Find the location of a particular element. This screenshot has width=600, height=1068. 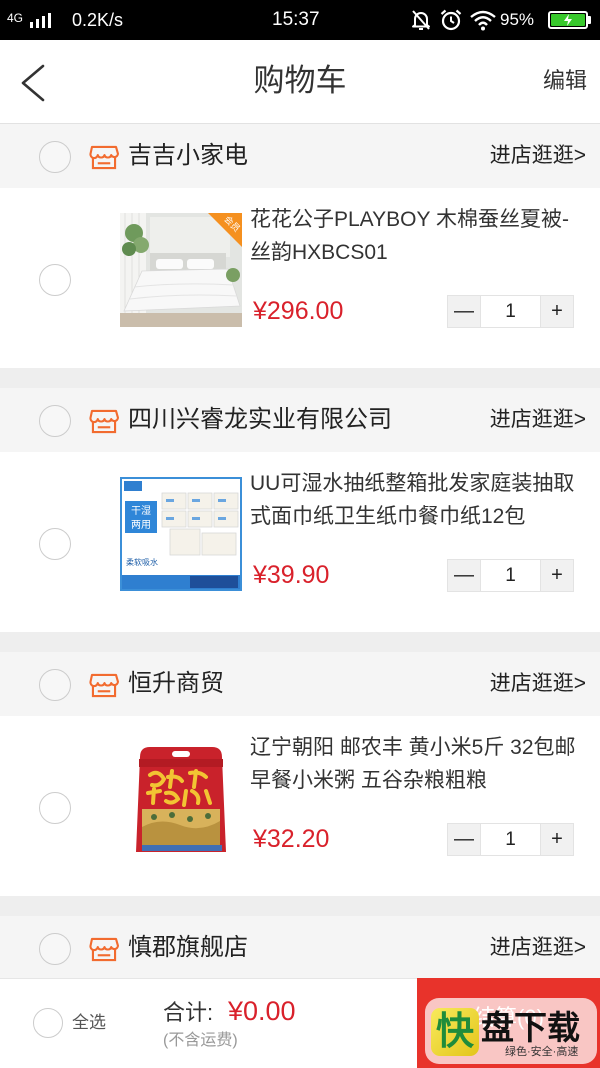

image-label-bottom: 两用 is located at coordinates (141, 525).